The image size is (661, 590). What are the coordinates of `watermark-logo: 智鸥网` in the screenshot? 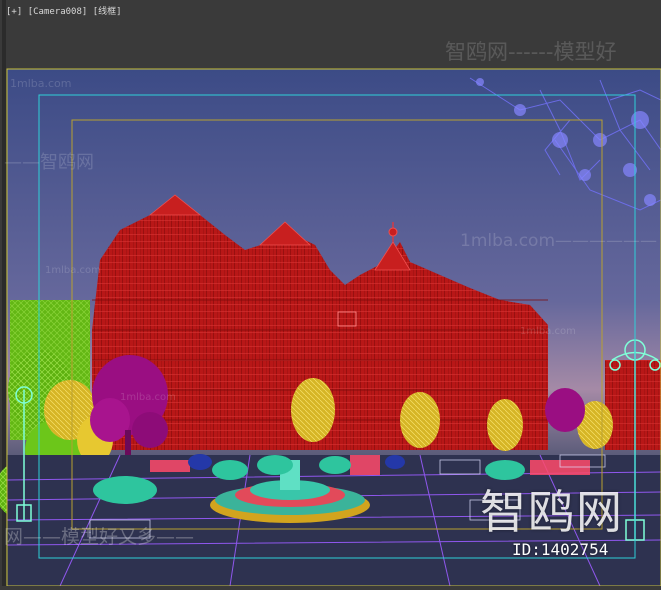 It's located at (552, 512).